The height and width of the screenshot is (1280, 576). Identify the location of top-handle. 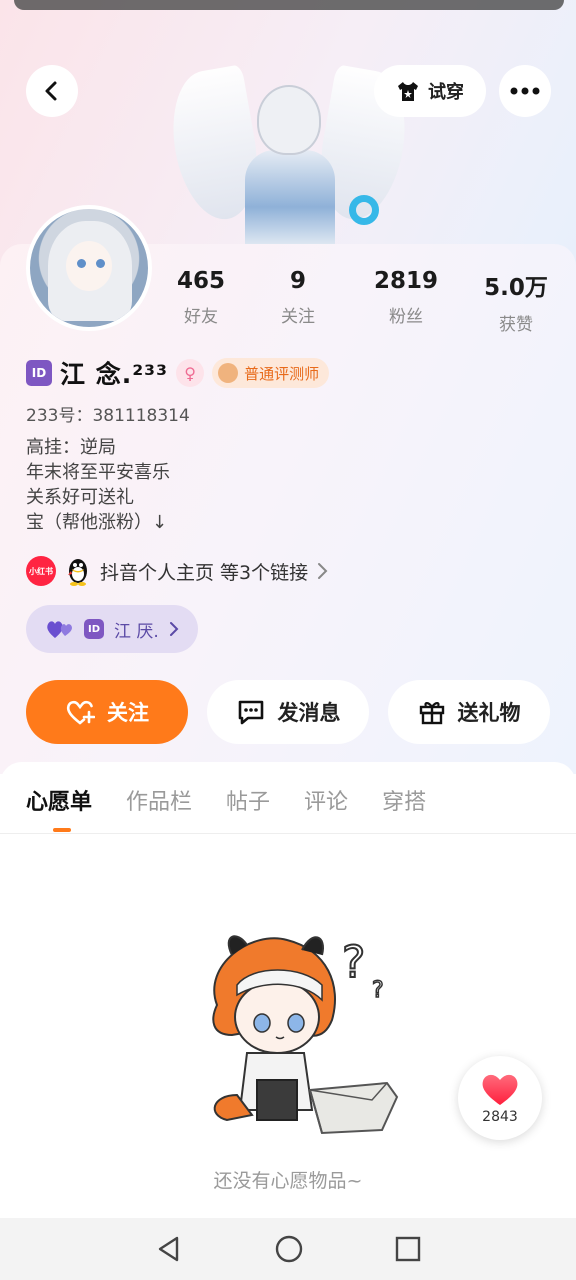
(289, 5).